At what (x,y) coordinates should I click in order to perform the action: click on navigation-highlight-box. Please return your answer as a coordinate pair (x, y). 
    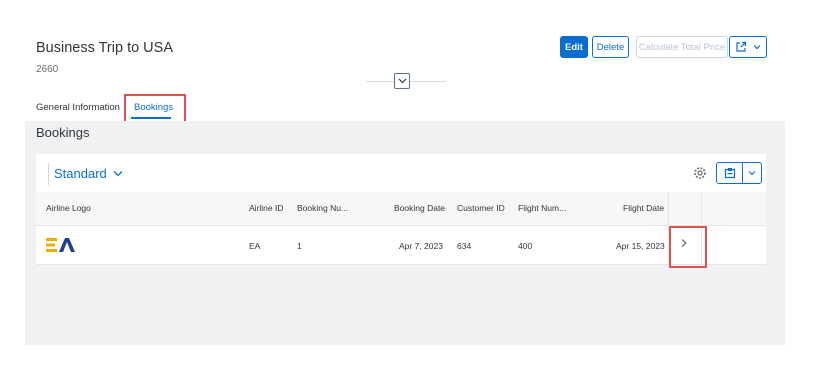
    Looking at the image, I should click on (688, 247).